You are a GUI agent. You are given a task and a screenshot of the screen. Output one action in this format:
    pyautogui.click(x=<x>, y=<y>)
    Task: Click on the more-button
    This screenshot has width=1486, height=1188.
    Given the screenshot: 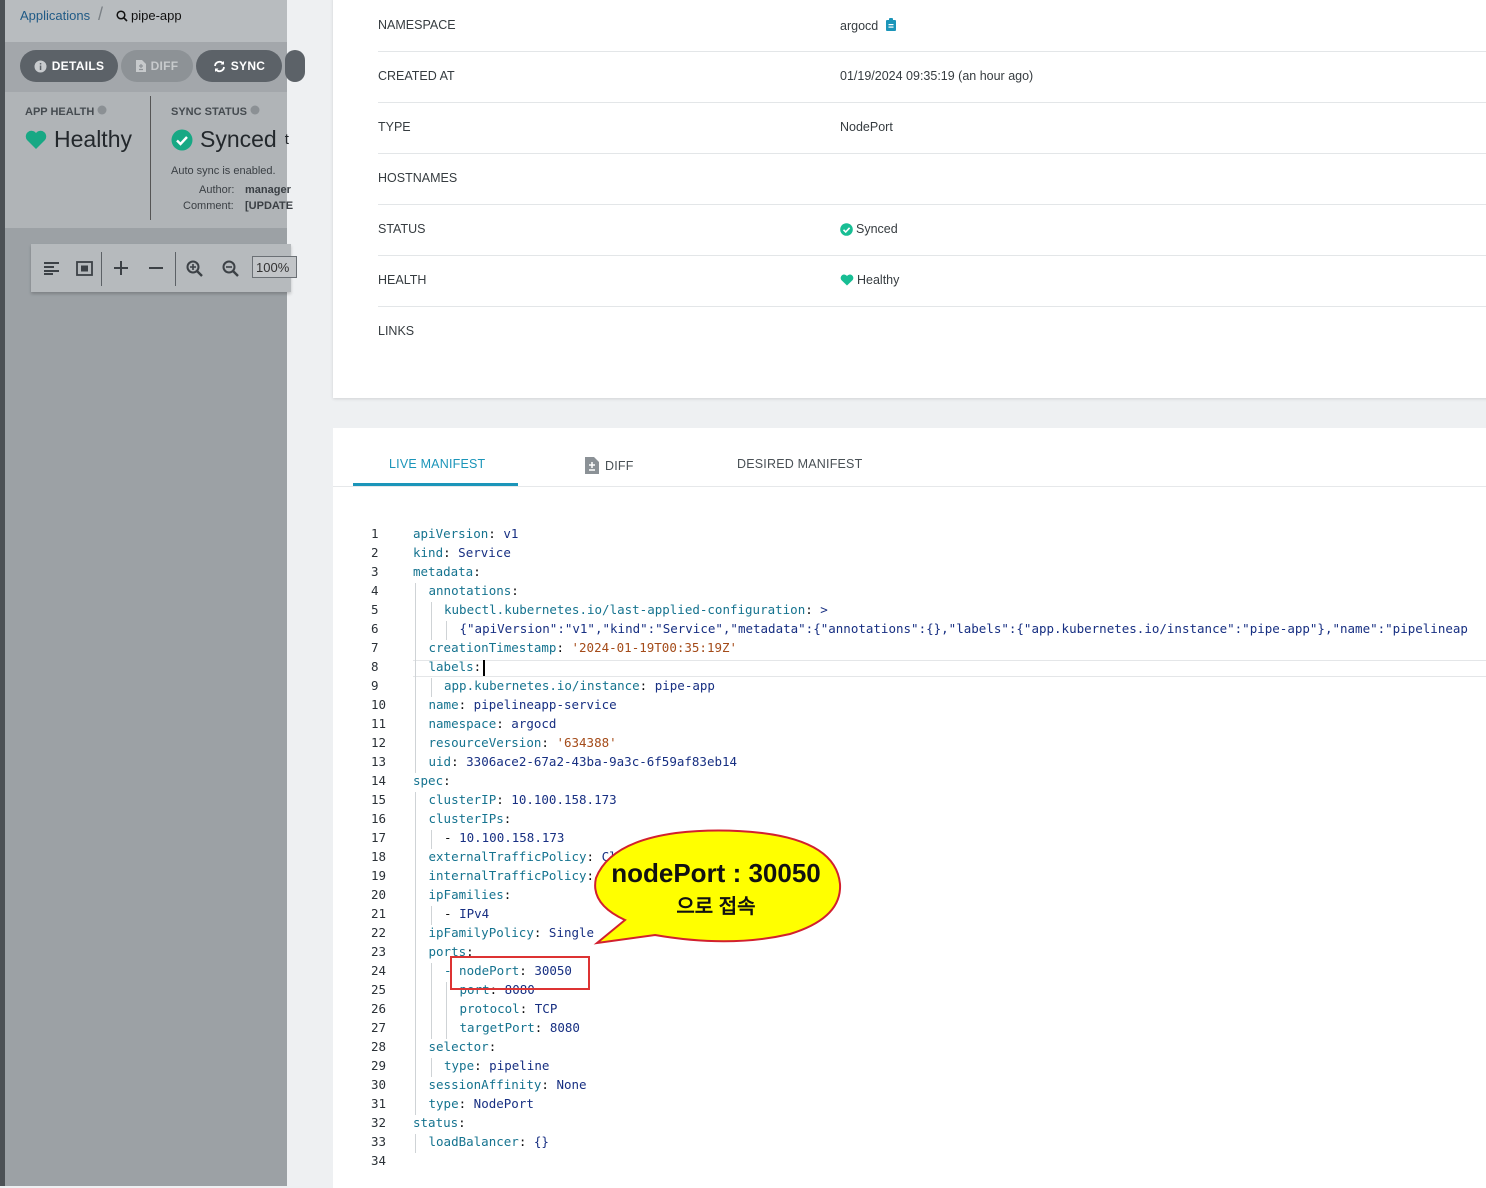 What is the action you would take?
    pyautogui.click(x=295, y=66)
    